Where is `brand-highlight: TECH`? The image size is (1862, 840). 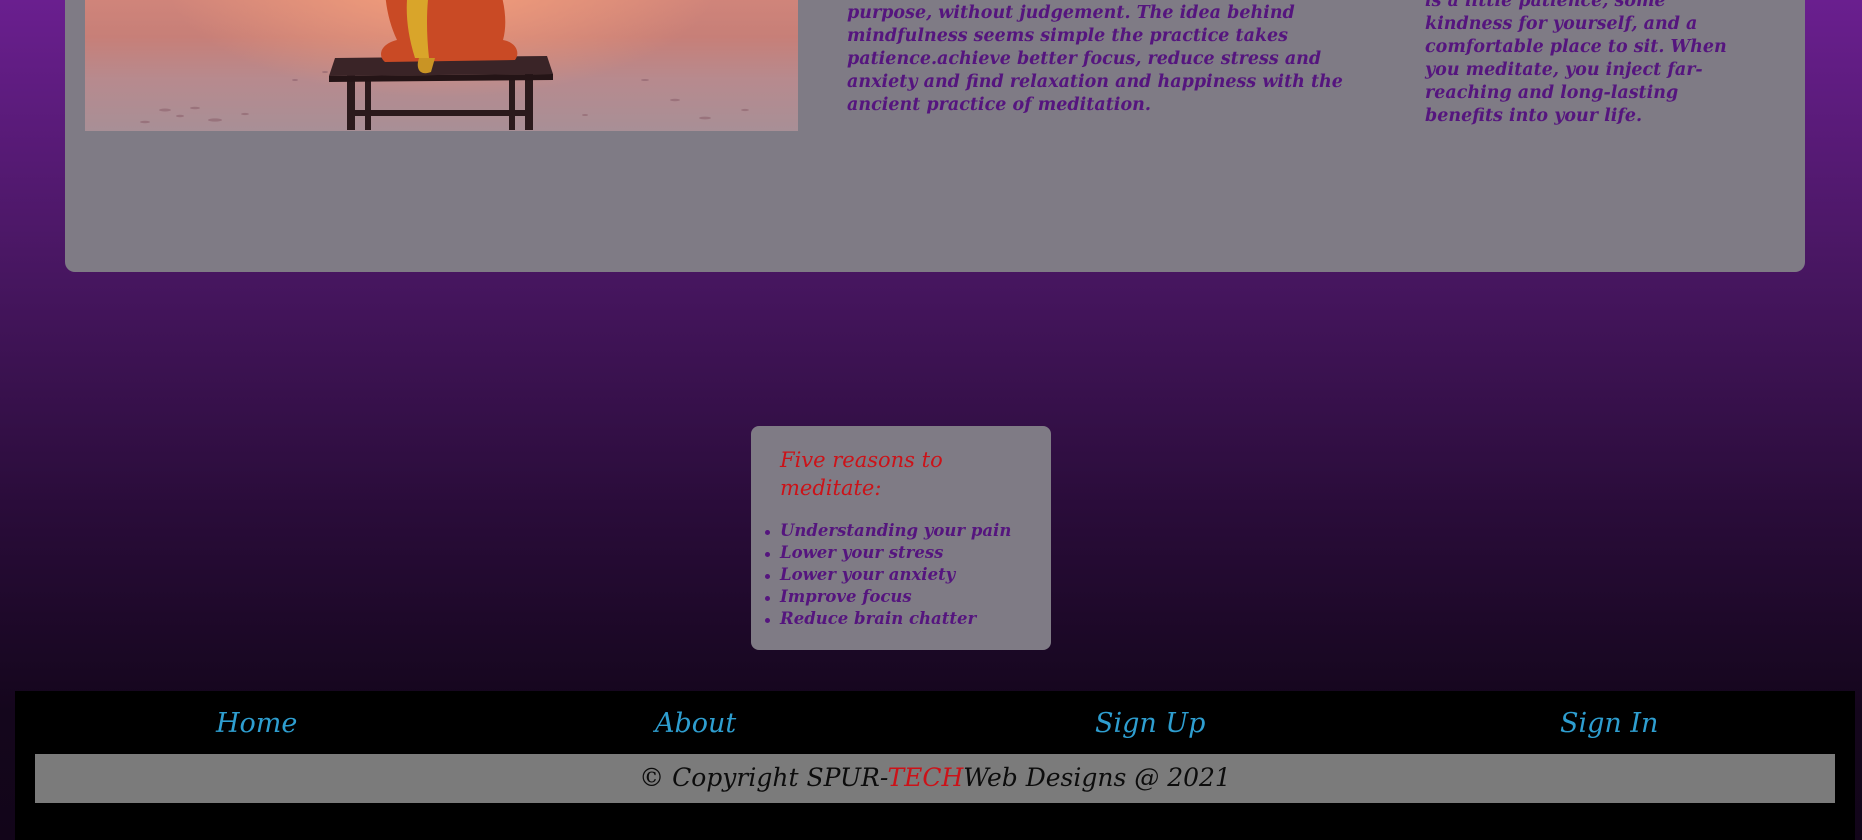 brand-highlight: TECH is located at coordinates (925, 777).